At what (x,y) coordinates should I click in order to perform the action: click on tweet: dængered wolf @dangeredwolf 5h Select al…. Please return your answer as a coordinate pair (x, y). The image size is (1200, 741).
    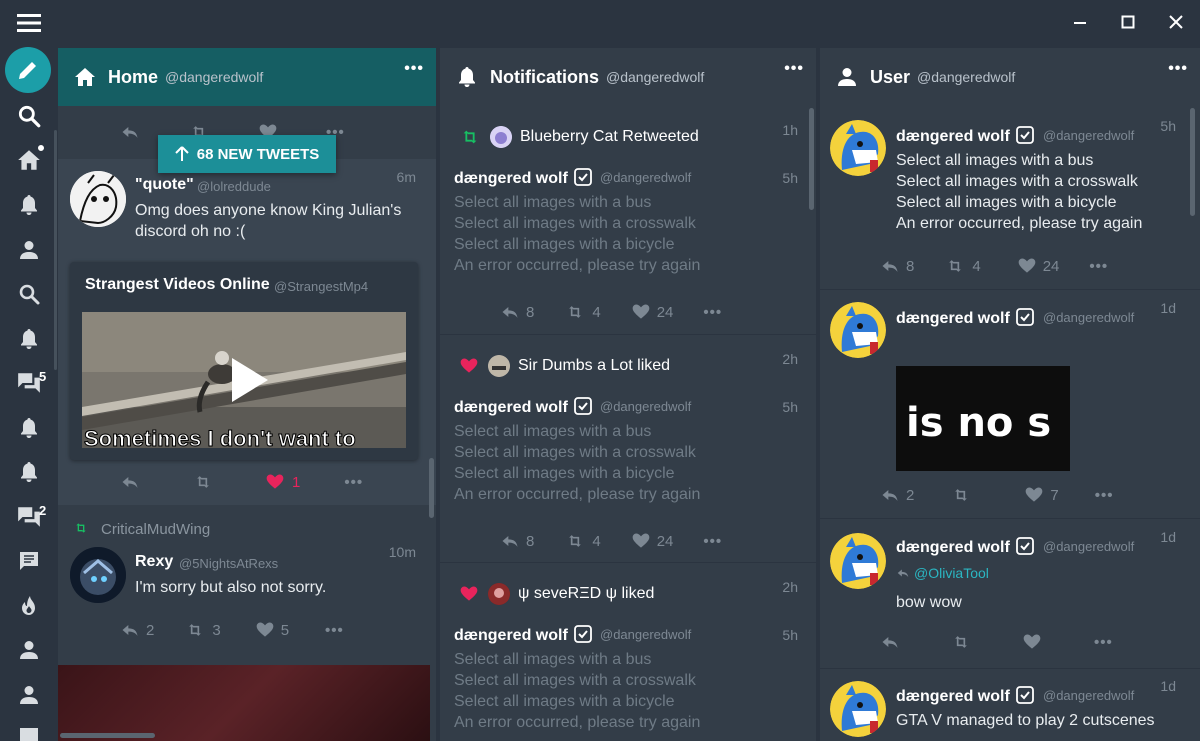
    Looking at the image, I should click on (1010, 197).